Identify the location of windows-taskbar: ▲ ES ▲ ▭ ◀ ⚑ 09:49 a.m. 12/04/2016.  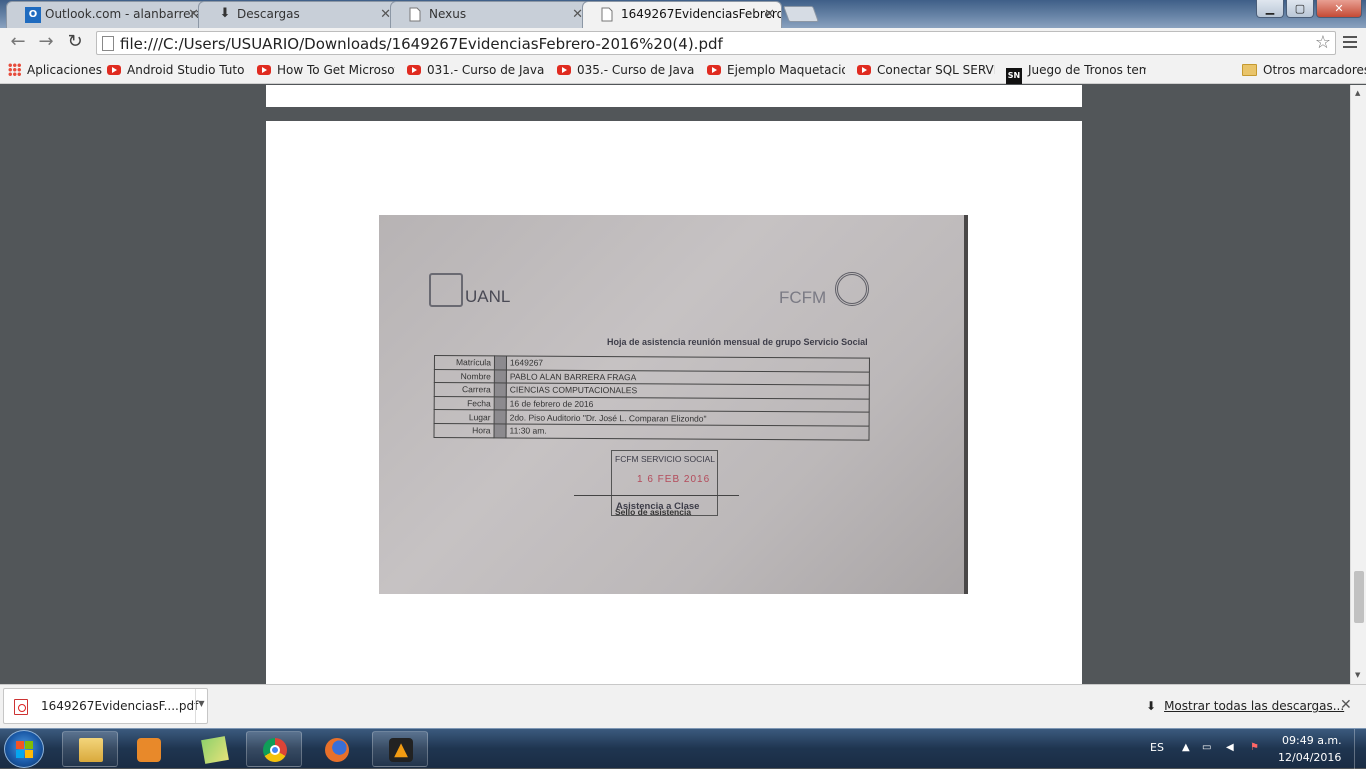
(683, 748).